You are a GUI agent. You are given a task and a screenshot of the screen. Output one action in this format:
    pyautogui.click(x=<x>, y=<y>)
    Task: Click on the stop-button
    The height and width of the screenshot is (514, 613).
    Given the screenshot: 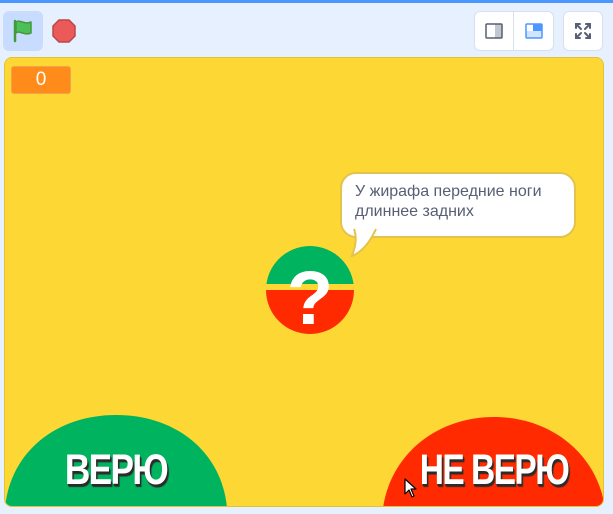 What is the action you would take?
    pyautogui.click(x=64, y=31)
    